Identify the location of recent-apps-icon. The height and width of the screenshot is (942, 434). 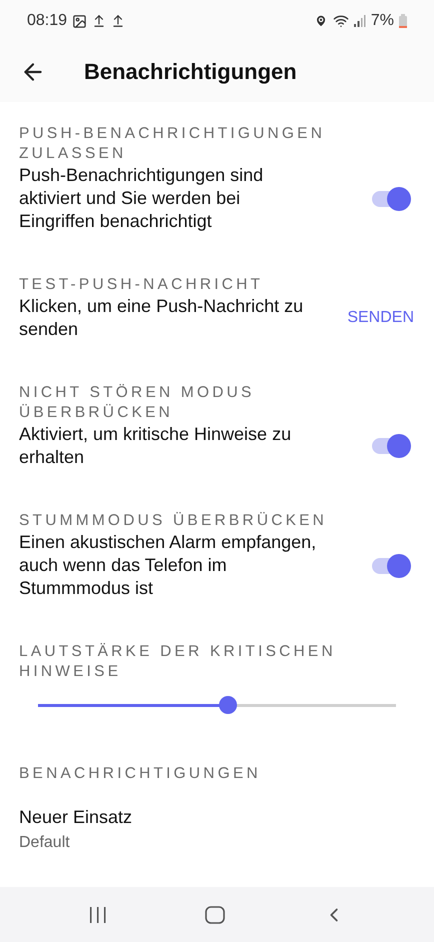
(98, 914).